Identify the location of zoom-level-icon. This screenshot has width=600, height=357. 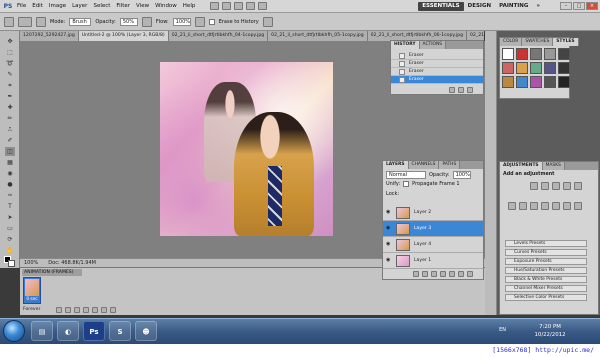
(239, 6).